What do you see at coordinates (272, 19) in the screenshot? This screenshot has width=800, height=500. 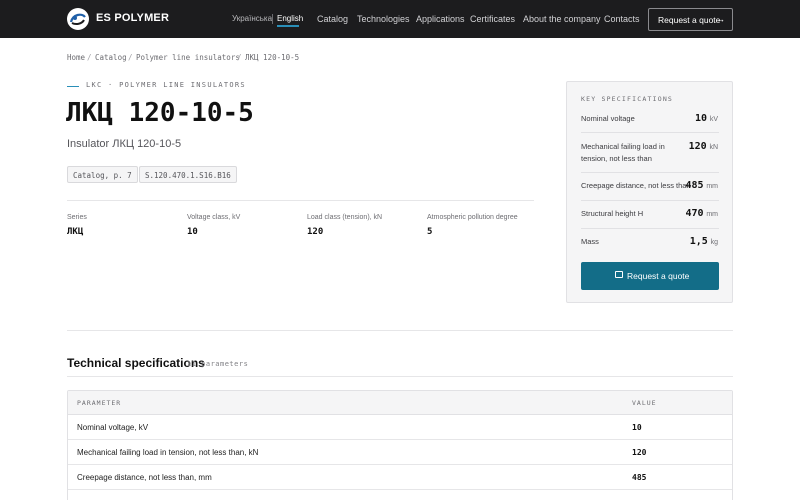 I see `language-separator` at bounding box center [272, 19].